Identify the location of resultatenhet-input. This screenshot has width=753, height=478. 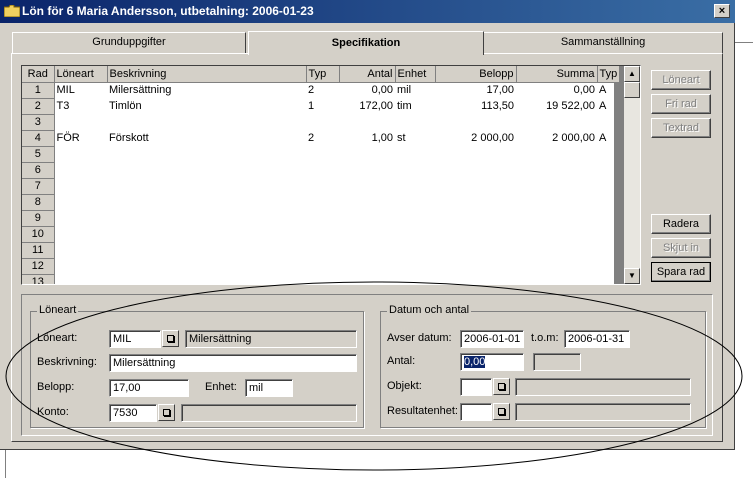
(476, 412).